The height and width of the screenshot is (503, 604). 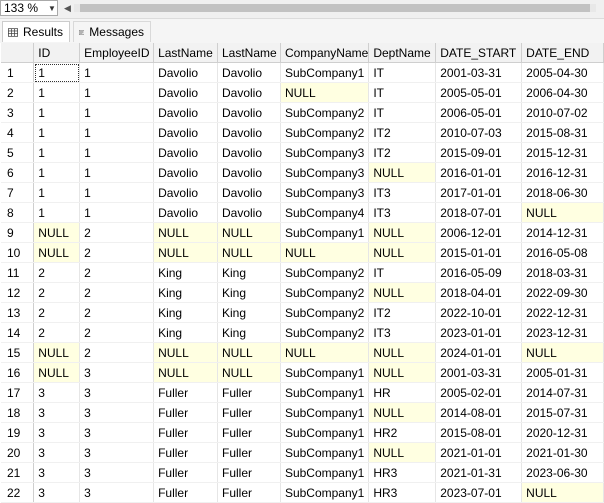 I want to click on table-cell: HR3, so click(x=402, y=492).